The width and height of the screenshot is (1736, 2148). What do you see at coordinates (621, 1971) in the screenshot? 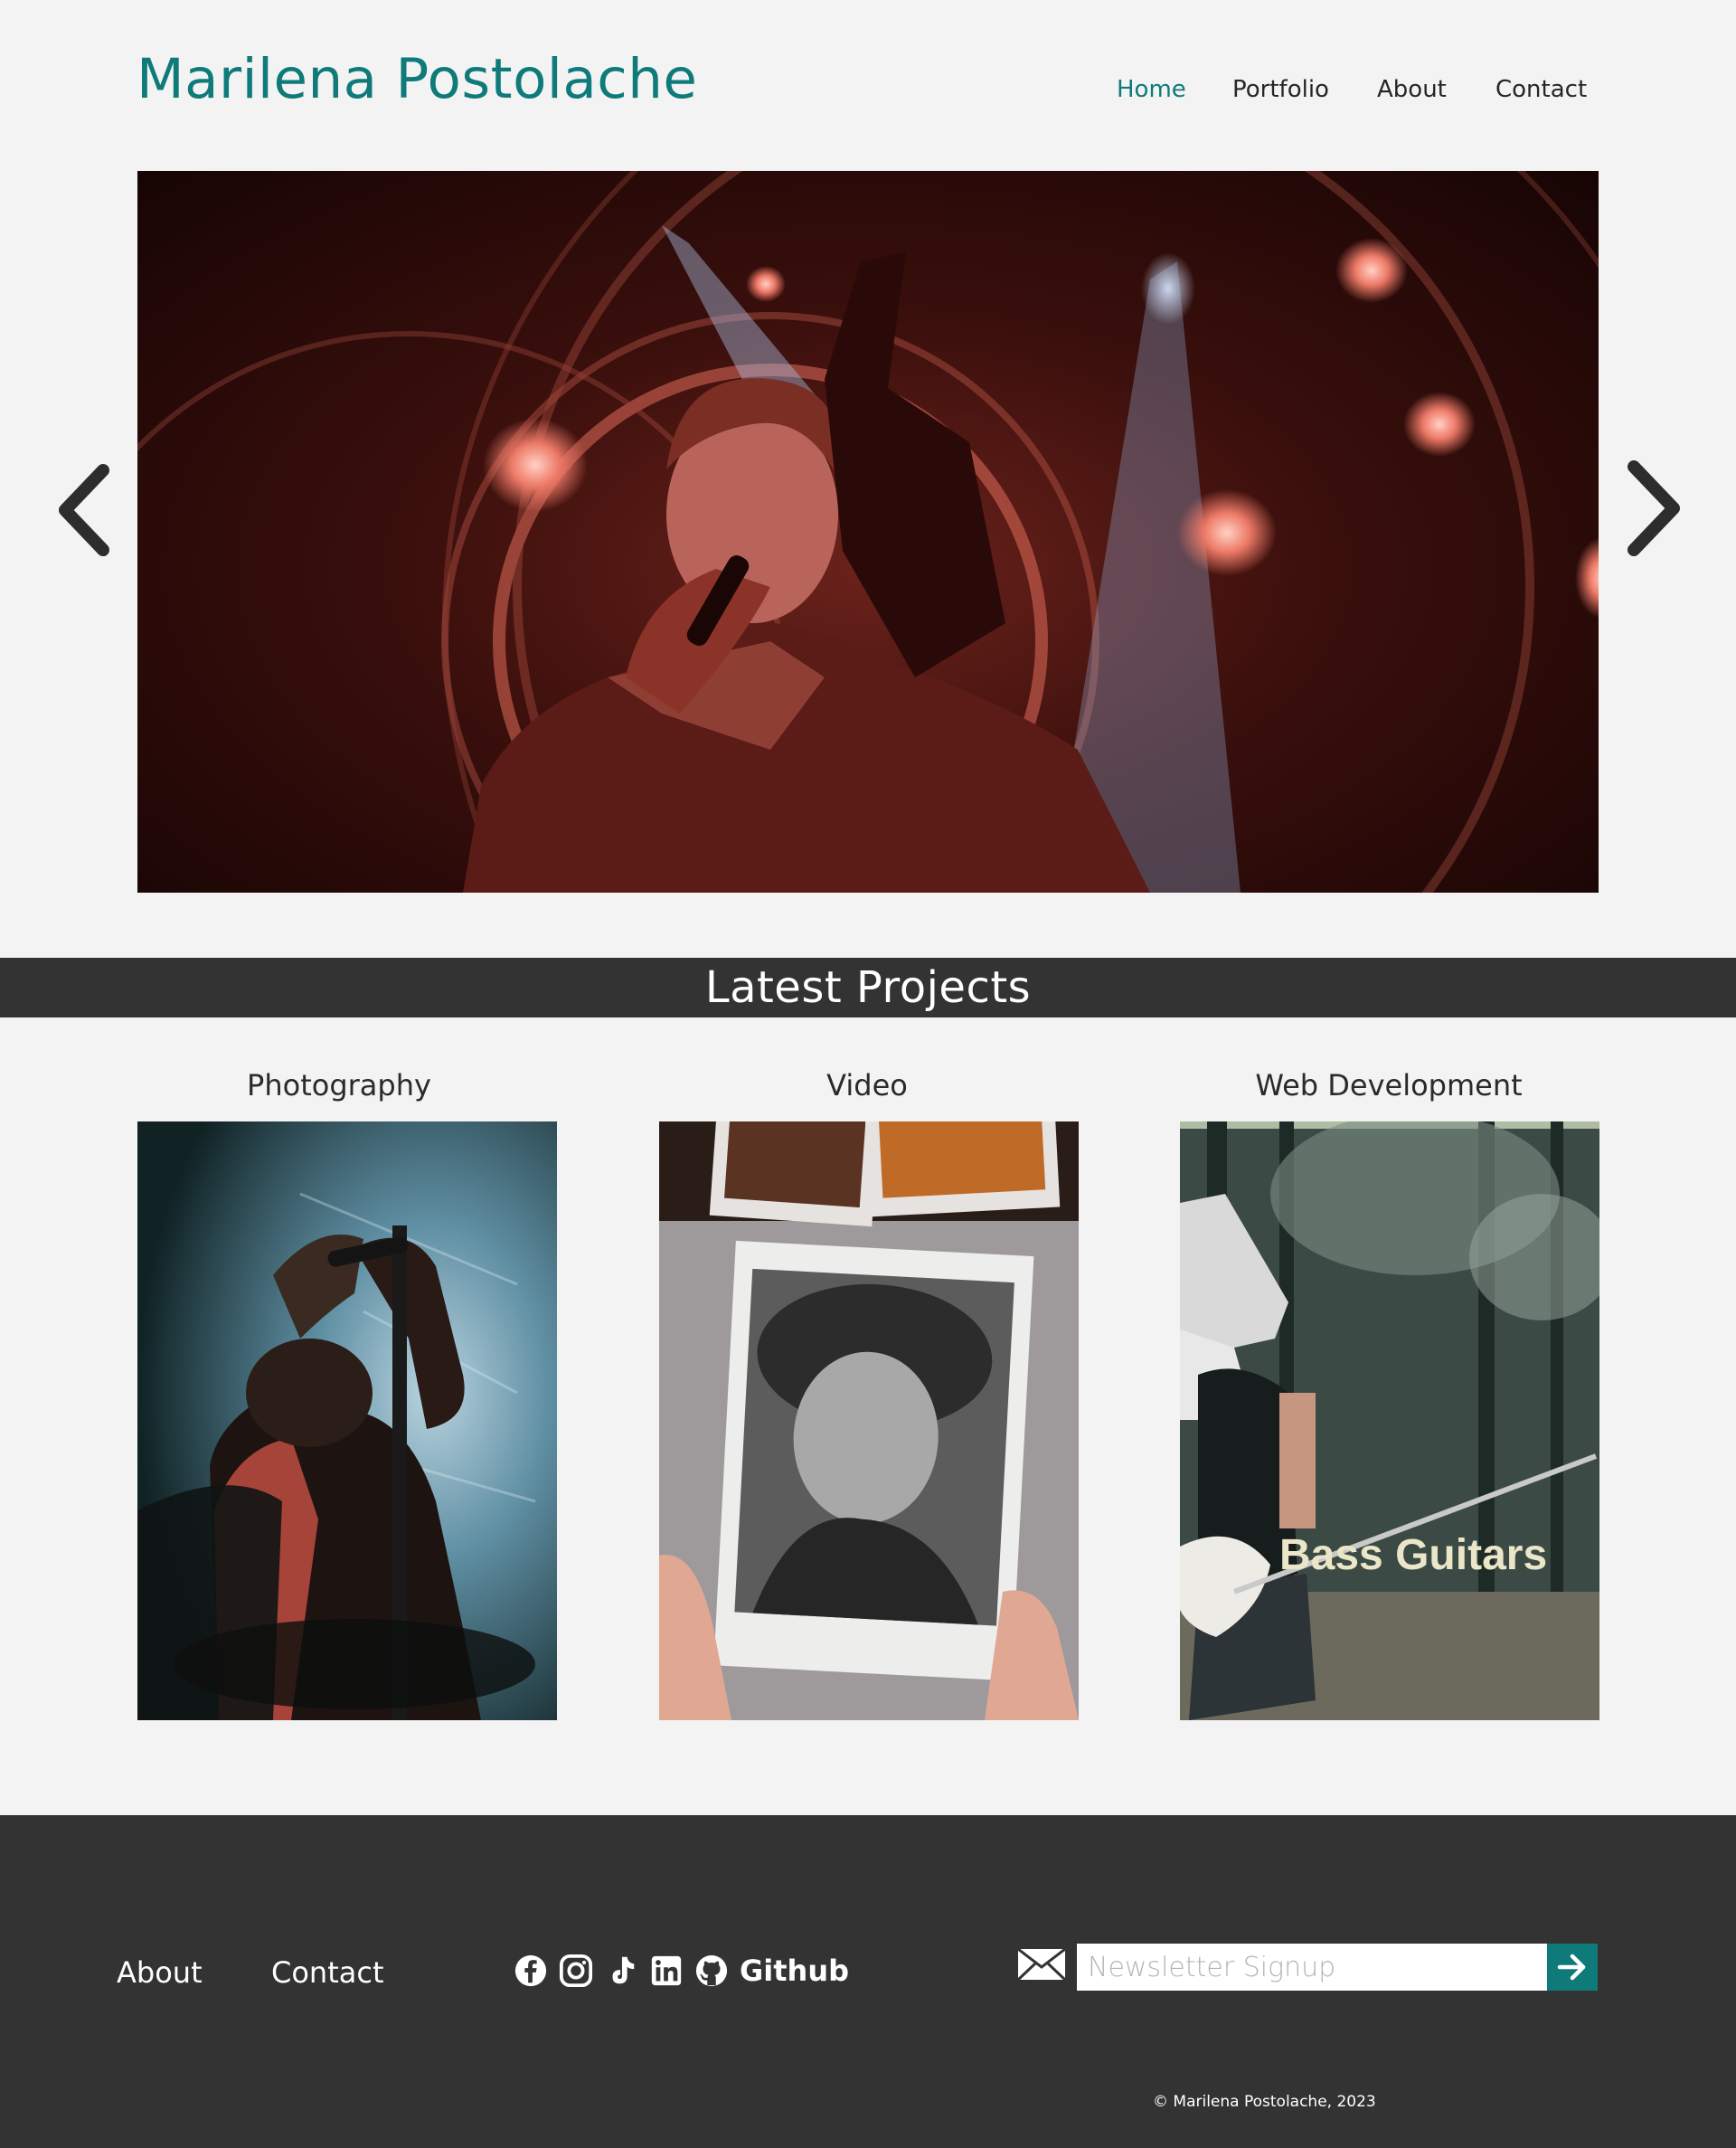
I see `tiktok-icon` at bounding box center [621, 1971].